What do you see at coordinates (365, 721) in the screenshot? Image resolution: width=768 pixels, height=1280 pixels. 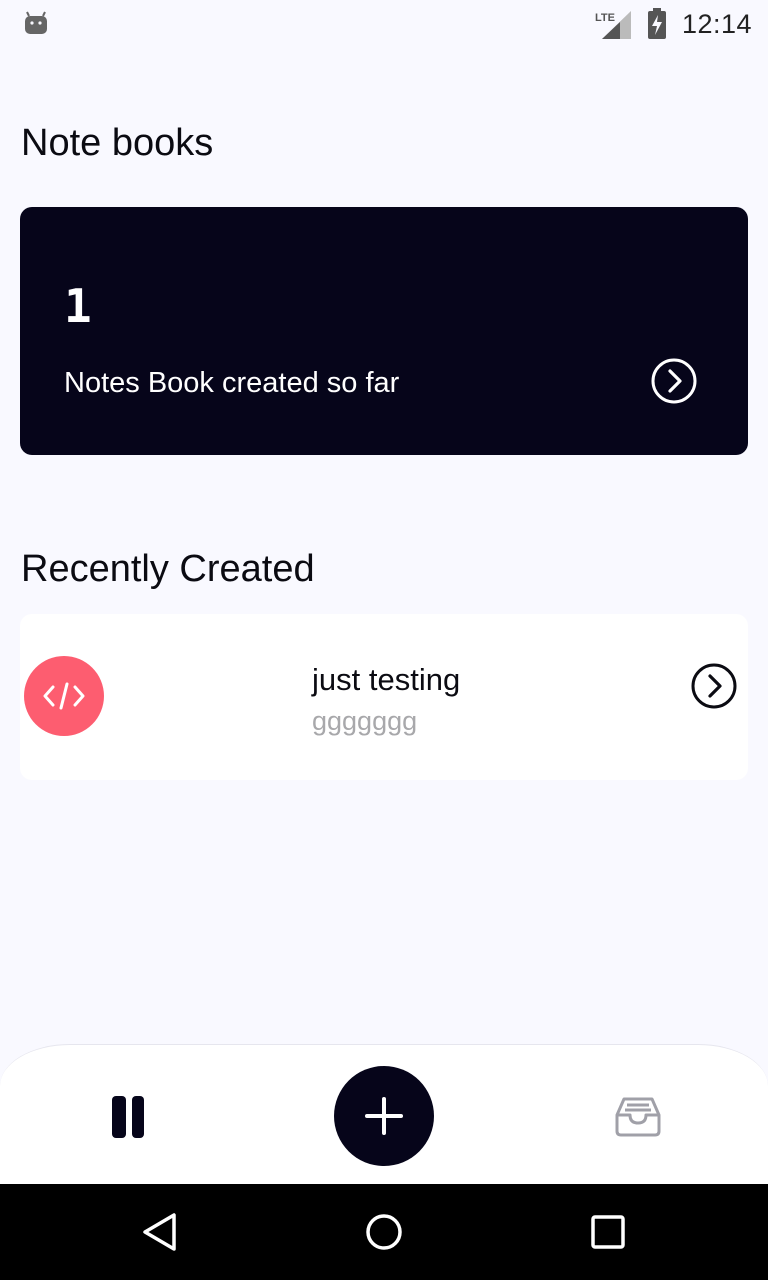 I see `note-subtitle: ggggggg` at bounding box center [365, 721].